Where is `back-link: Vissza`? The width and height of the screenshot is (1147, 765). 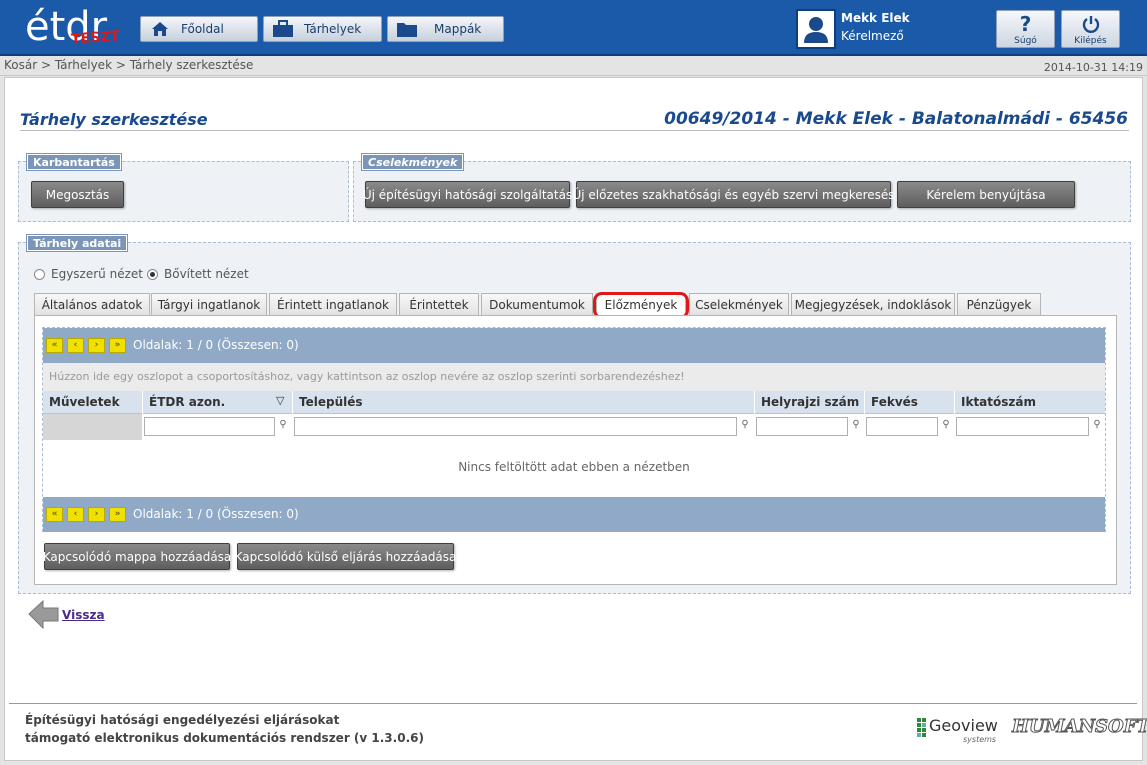
back-link: Vissza is located at coordinates (83, 615).